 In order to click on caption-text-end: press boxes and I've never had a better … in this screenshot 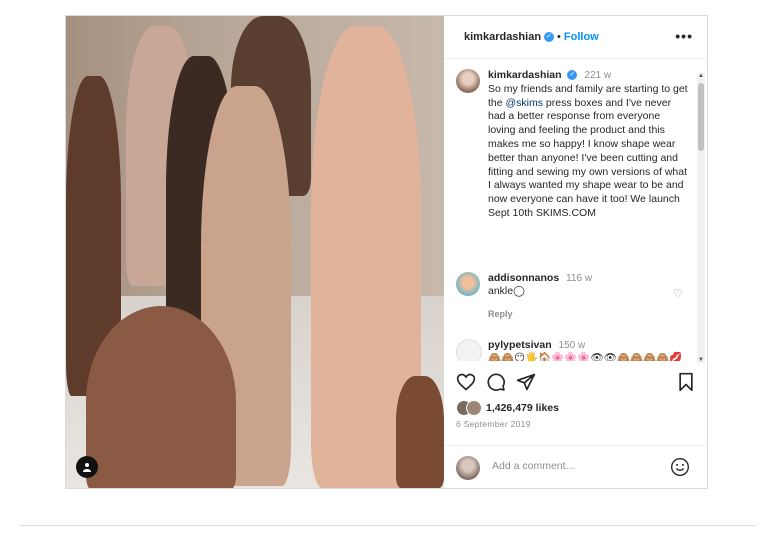, I will do `click(588, 157)`.